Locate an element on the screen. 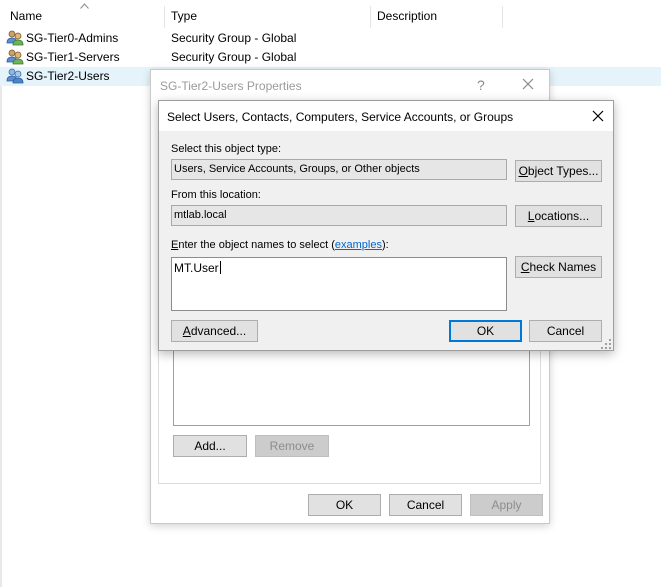 This screenshot has height=587, width=661. object-names-input: MT.User is located at coordinates (339, 284).